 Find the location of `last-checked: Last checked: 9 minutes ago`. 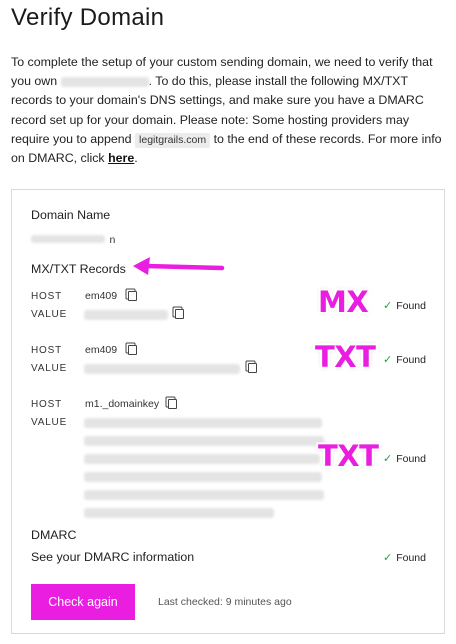

last-checked: Last checked: 9 minutes ago is located at coordinates (225, 602).